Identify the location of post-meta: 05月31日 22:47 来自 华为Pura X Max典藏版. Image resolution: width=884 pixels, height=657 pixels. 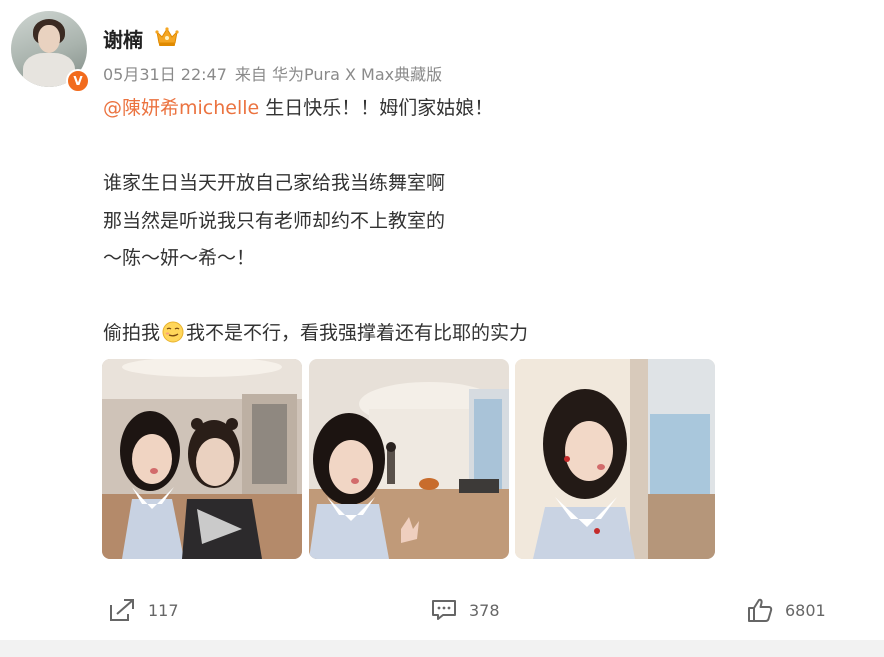
(276, 73).